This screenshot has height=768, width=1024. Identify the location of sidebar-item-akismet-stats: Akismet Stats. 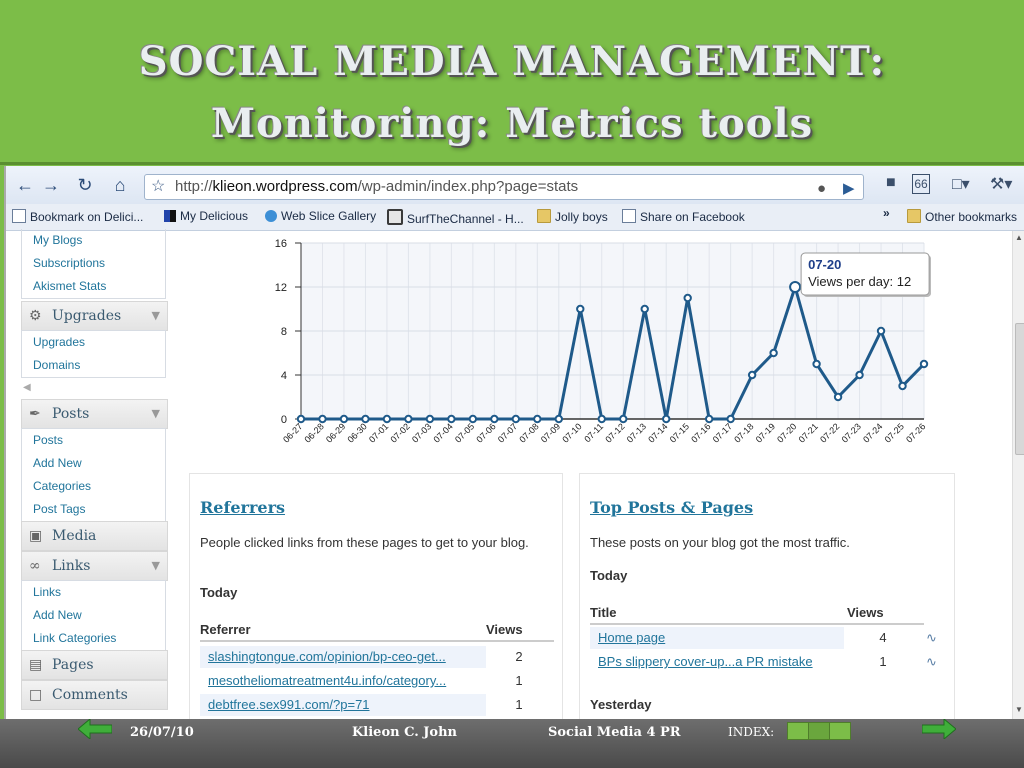
(93, 286).